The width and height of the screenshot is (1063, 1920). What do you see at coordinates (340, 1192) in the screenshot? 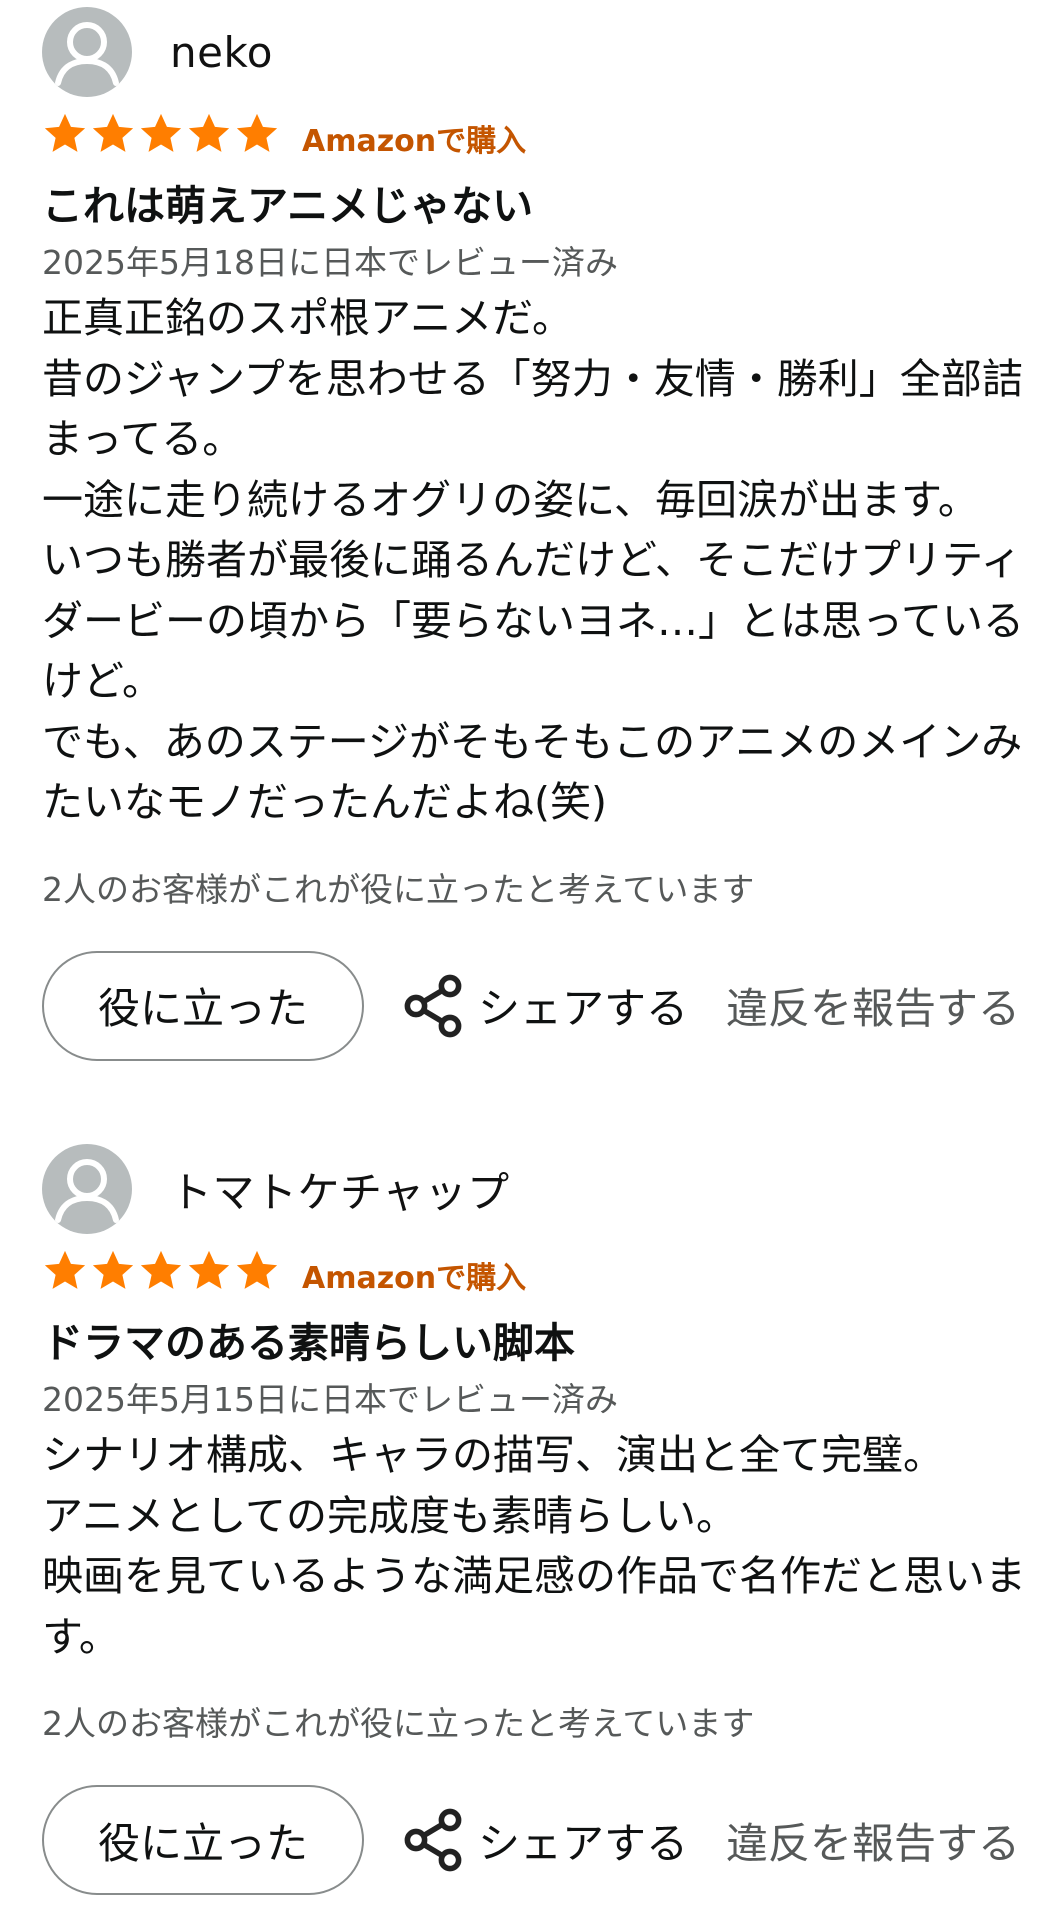
I see `reviewer-name: トマトケチャップ` at bounding box center [340, 1192].